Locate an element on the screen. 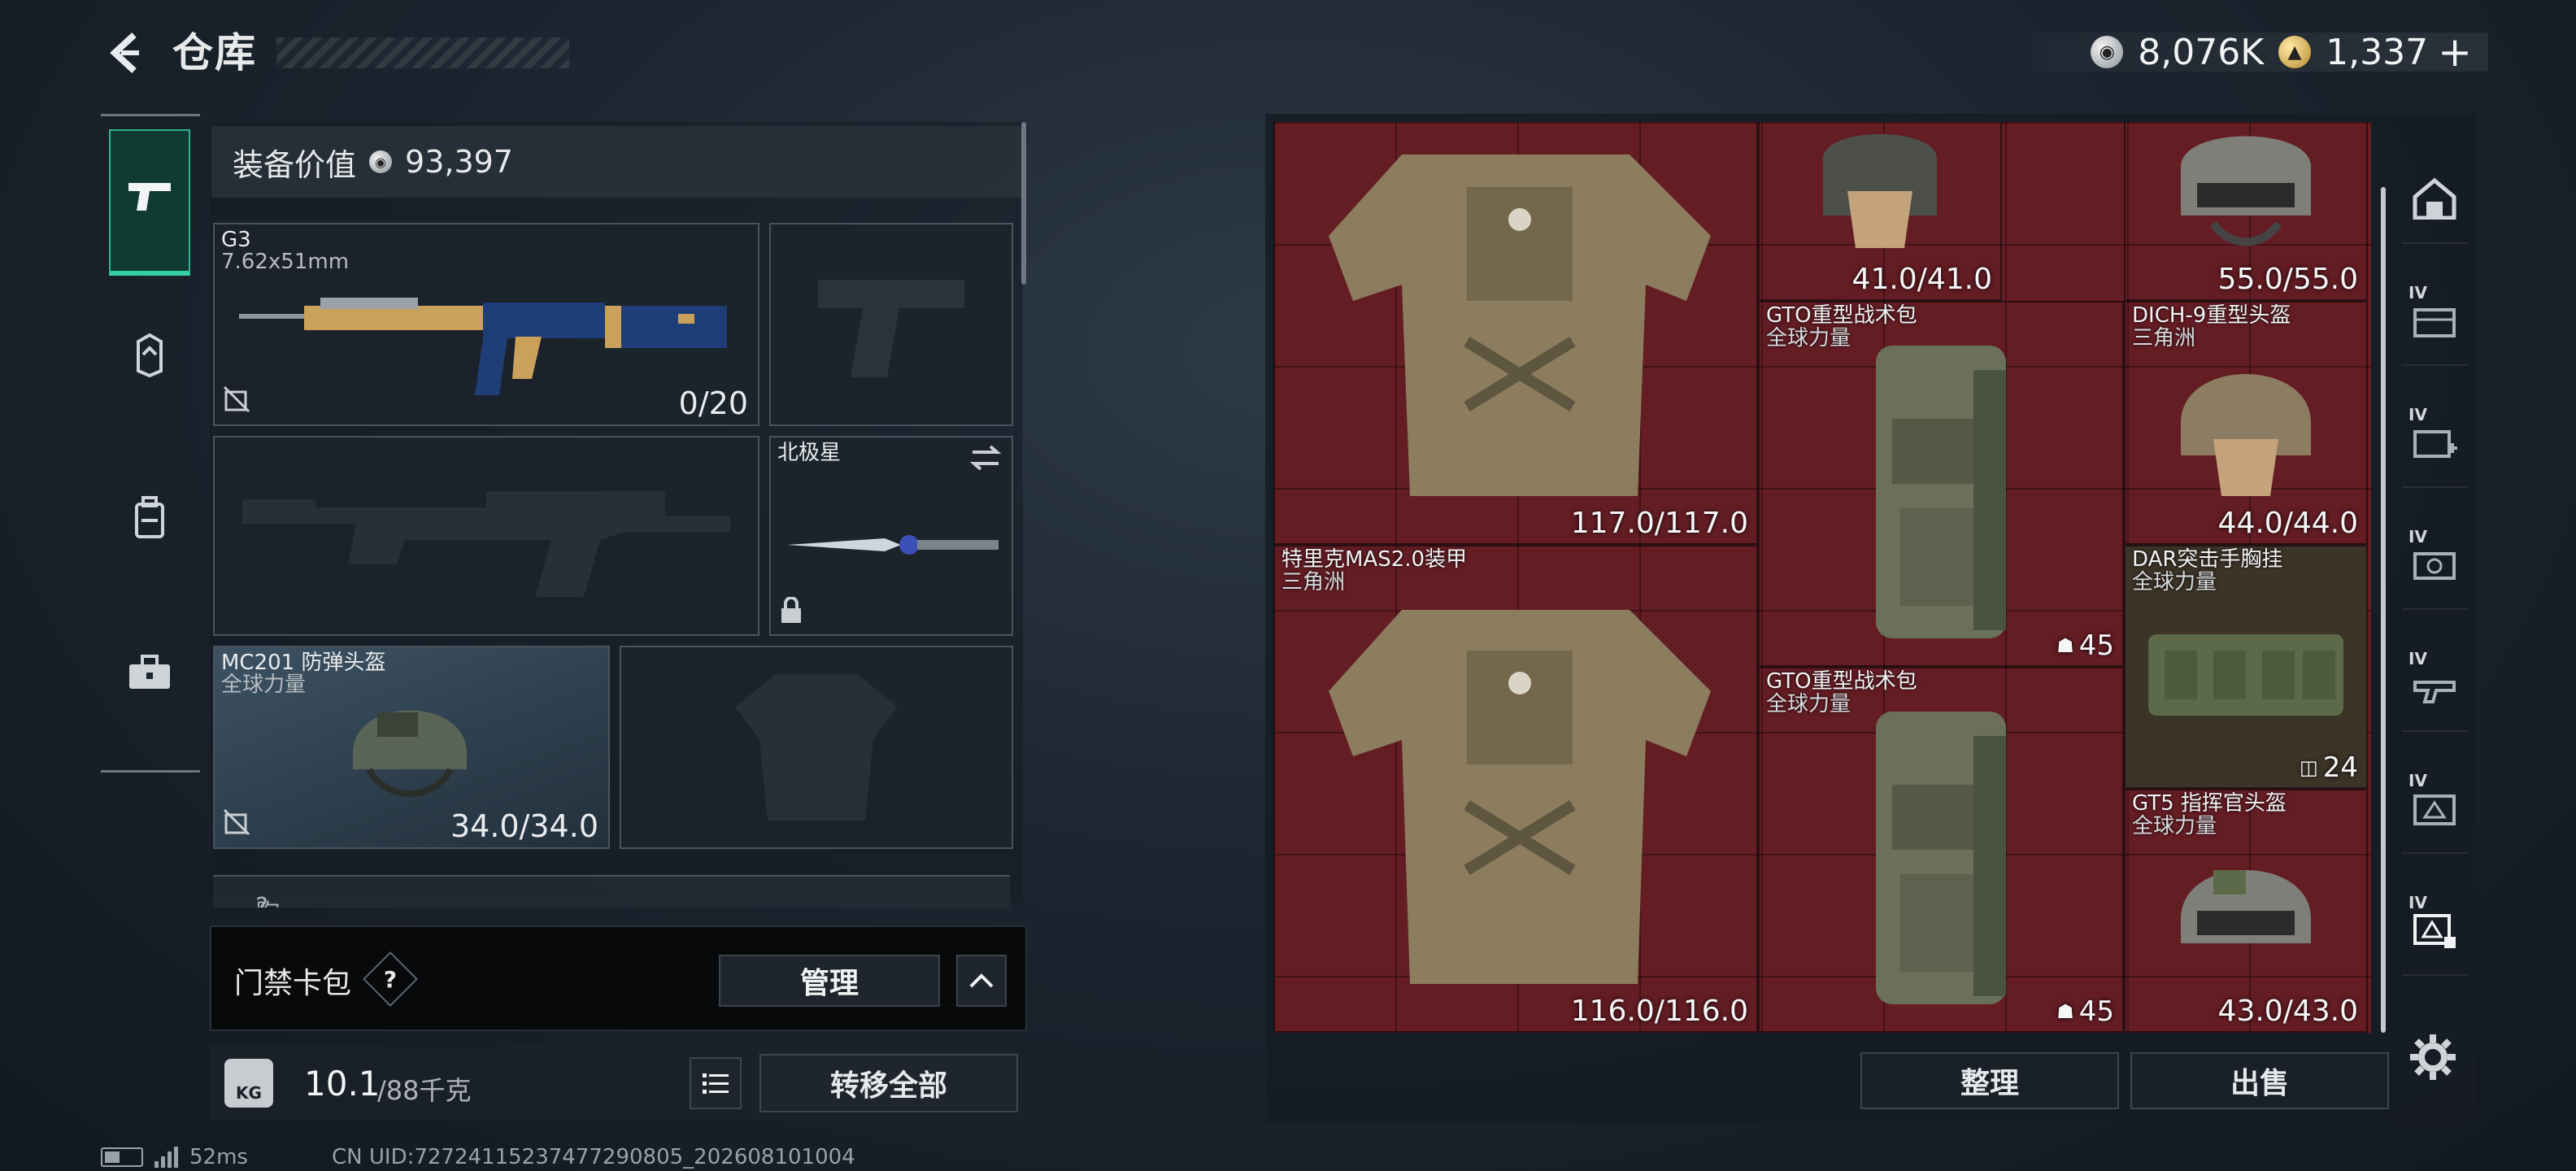  back-arrow-icon is located at coordinates (124, 53).